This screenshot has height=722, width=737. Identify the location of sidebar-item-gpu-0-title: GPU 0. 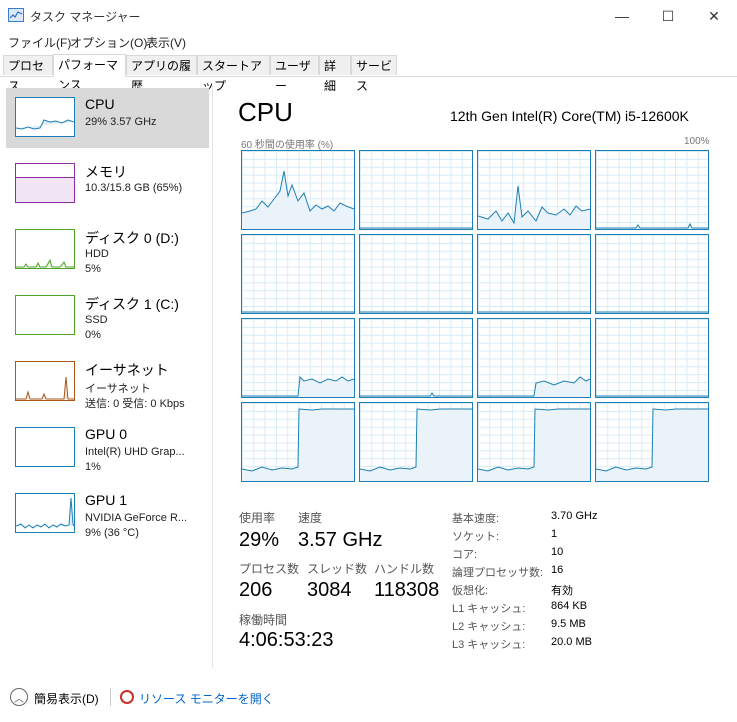
(106, 434).